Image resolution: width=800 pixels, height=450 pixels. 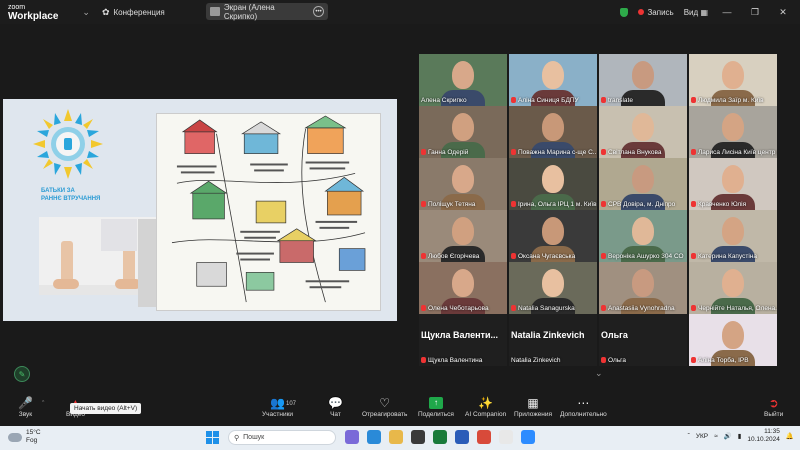 What do you see at coordinates (553, 361) in the screenshot?
I see `participant-name: Natalia Zinkevich` at bounding box center [553, 361].